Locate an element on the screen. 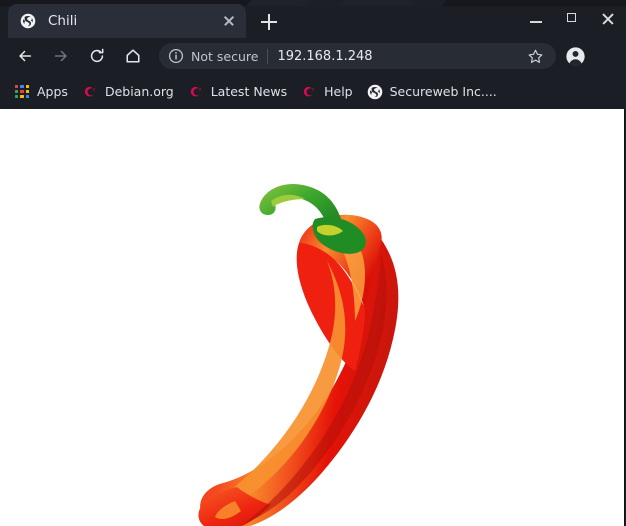 The height and width of the screenshot is (526, 626). url-text: 192.168.1.248 is located at coordinates (400, 56).